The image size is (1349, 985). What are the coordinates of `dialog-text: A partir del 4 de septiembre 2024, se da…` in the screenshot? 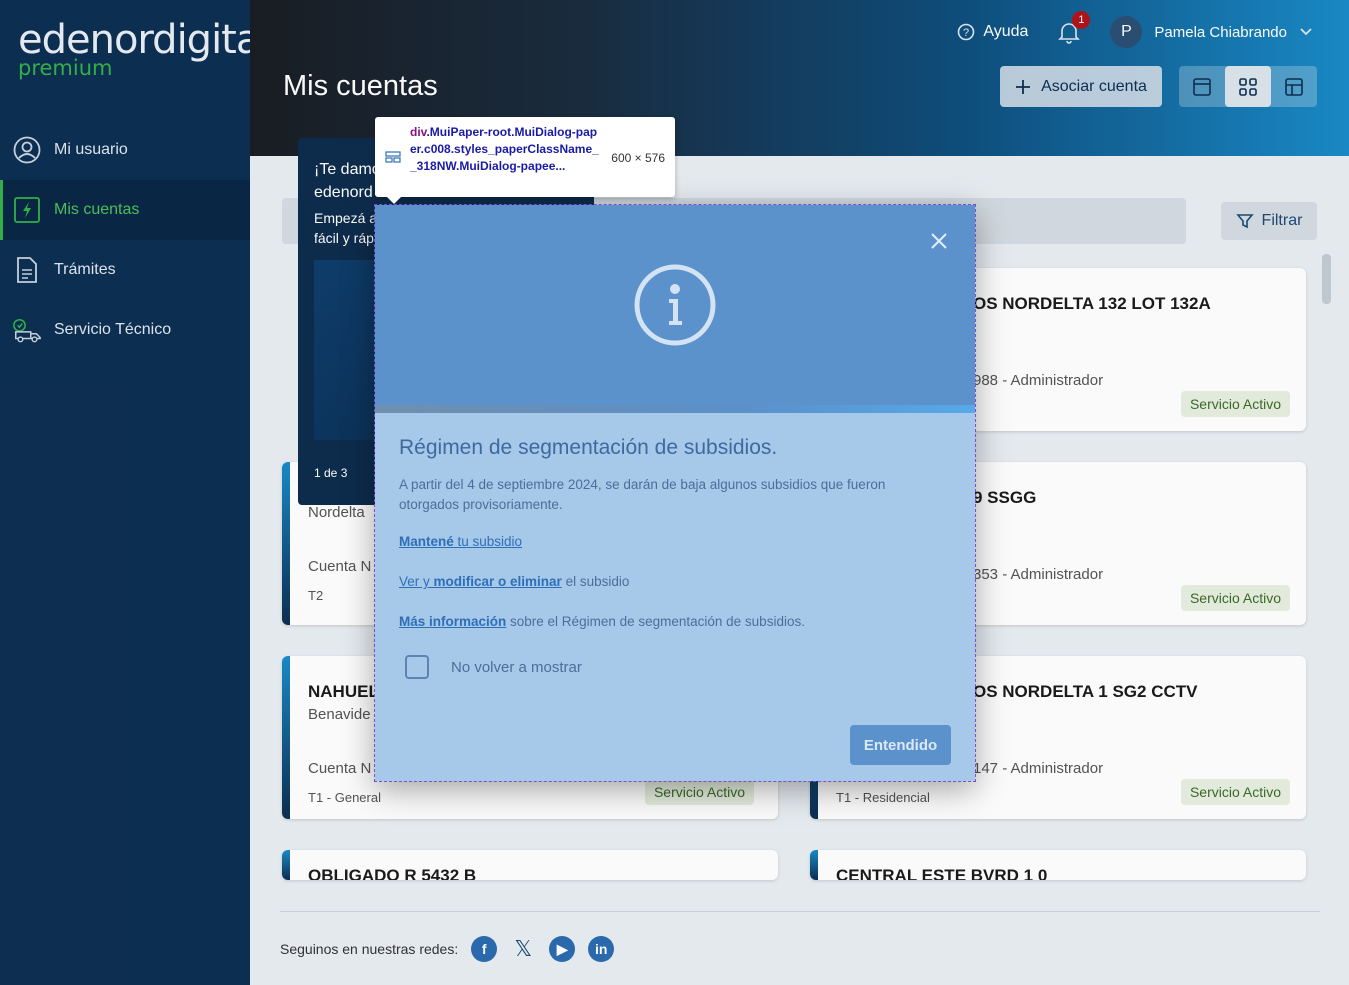 It's located at (642, 494).